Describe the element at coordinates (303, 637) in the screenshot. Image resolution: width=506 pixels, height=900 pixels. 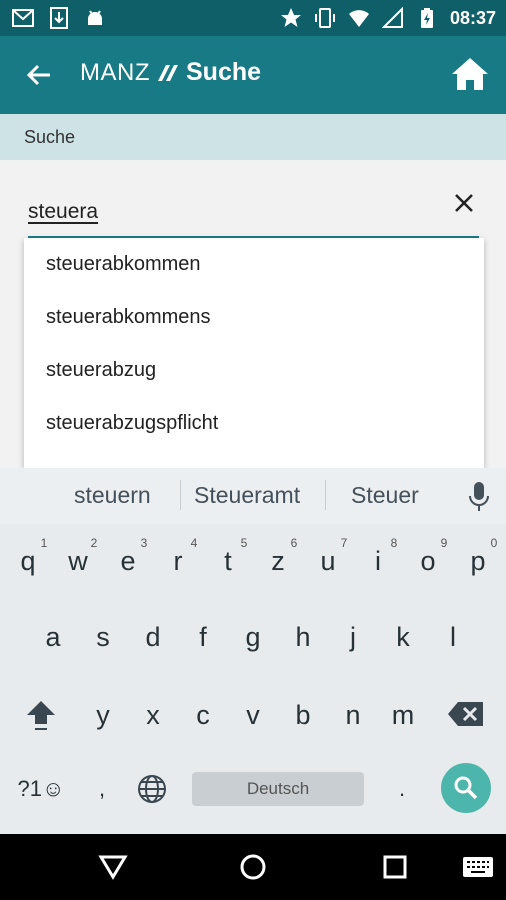
I see `key-h: h` at that location.